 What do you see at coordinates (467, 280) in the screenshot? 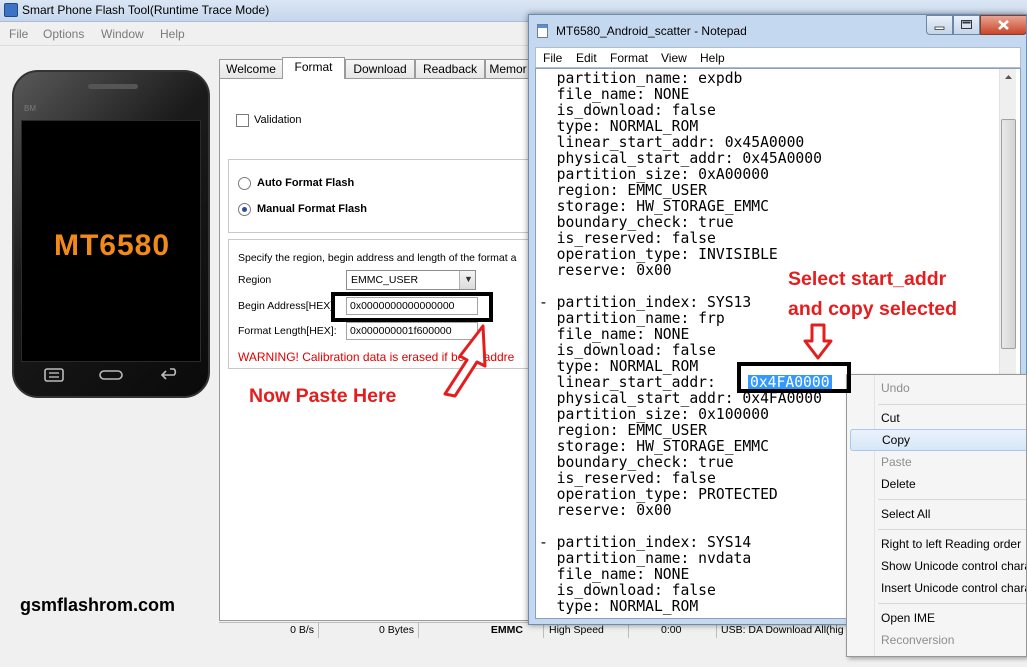
I see `chevron-down-icon: ▼` at bounding box center [467, 280].